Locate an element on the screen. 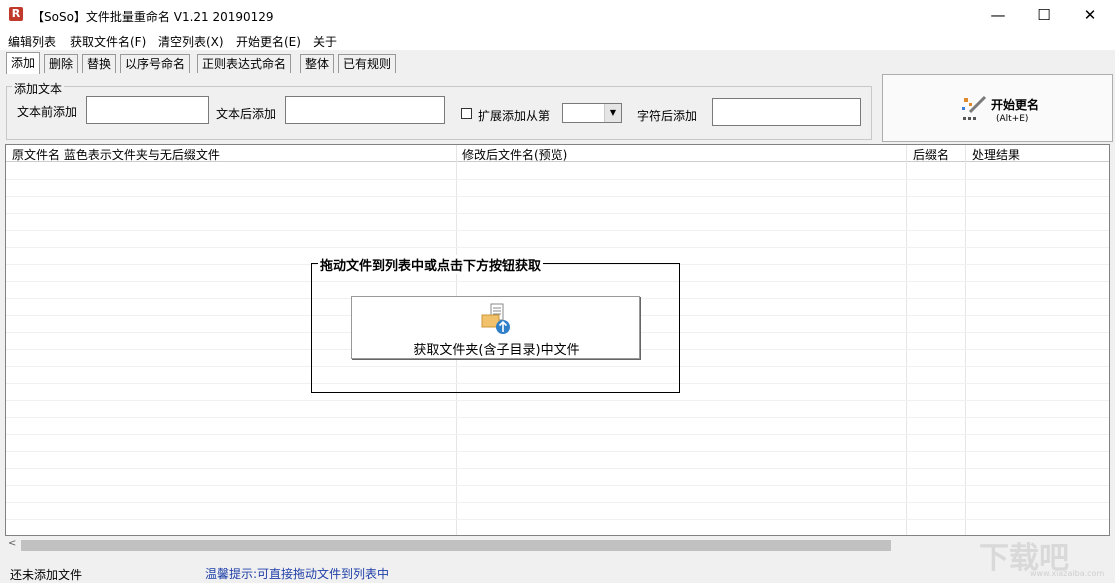 This screenshot has height=583, width=1115. status-file-count: 还未添加文件 is located at coordinates (46, 574).